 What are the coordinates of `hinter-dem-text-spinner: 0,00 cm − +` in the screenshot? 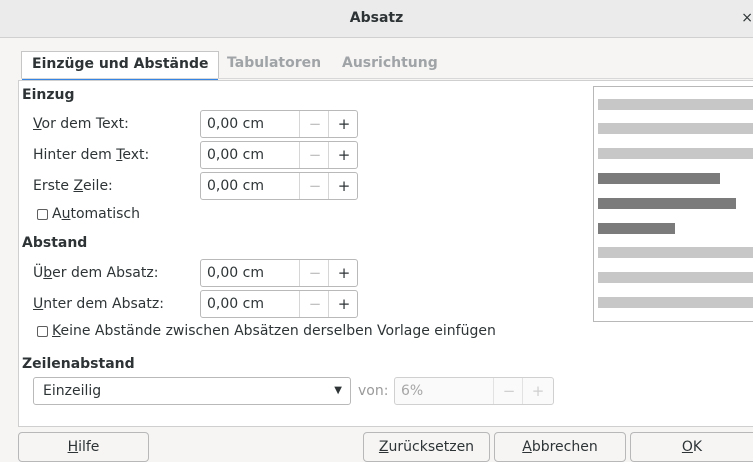 It's located at (279, 155).